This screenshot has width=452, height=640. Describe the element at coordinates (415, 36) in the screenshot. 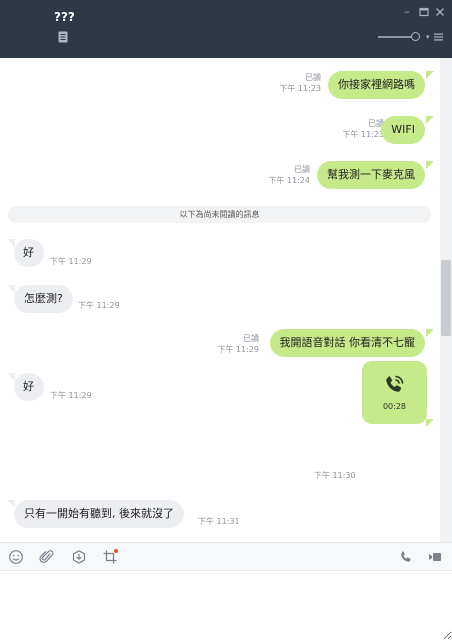

I see `volume-slider-handle` at that location.